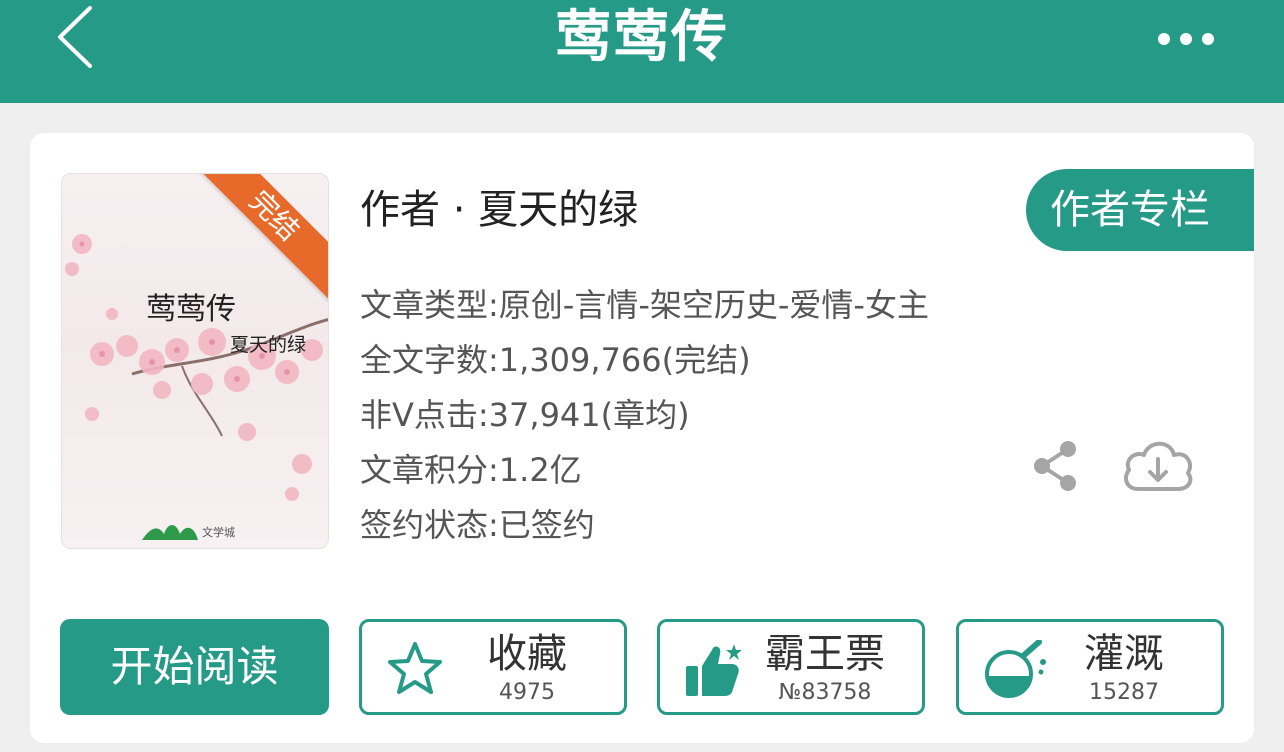 The height and width of the screenshot is (752, 1284). I want to click on cloud-download-icon, so click(1158, 466).